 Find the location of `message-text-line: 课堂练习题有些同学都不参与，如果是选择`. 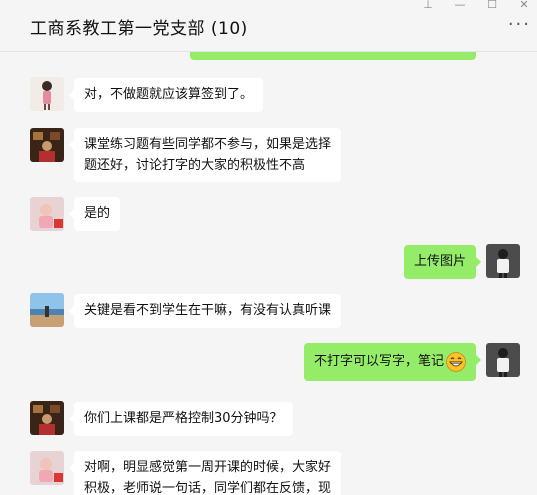

message-text-line: 课堂练习题有些同学都不参与，如果是选择 is located at coordinates (208, 144).